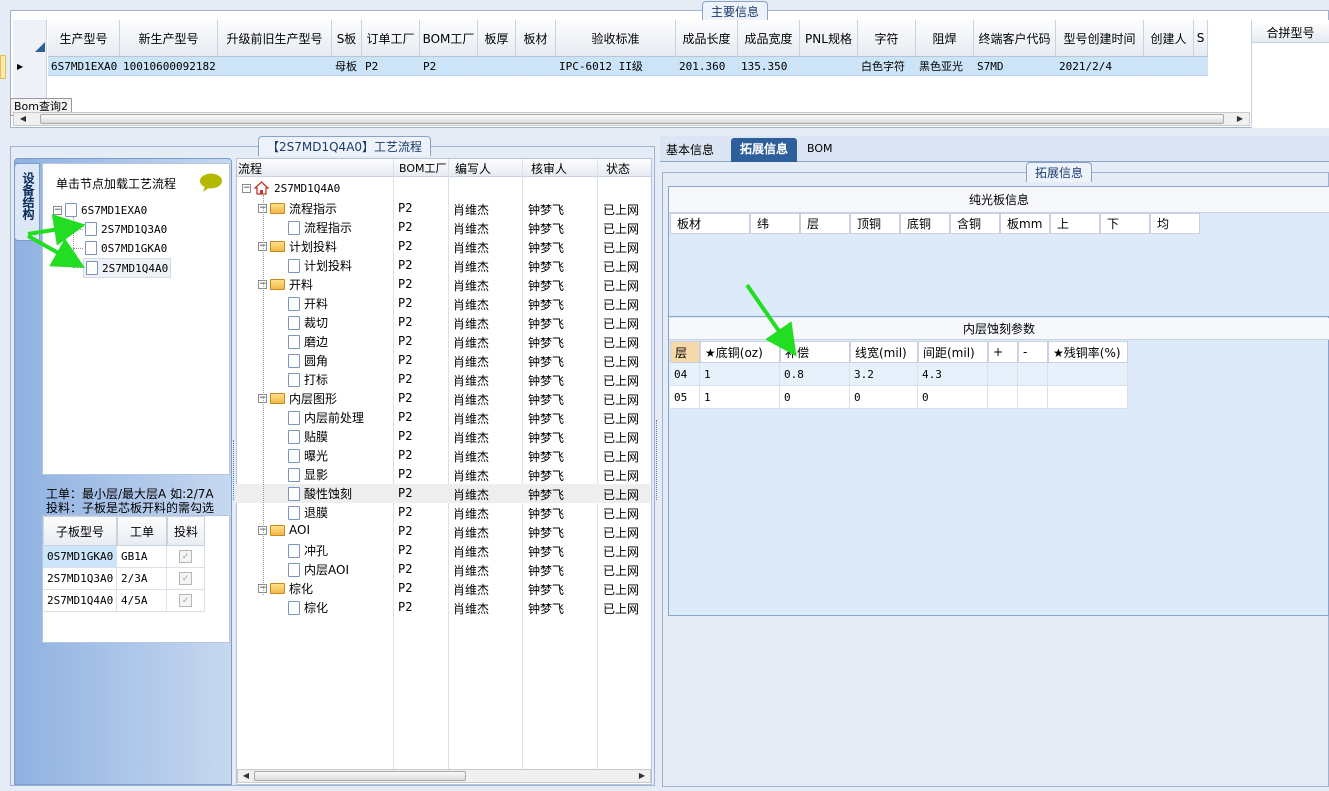 The height and width of the screenshot is (791, 1329). What do you see at coordinates (412, 285) in the screenshot?
I see `annotation-arrows` at bounding box center [412, 285].